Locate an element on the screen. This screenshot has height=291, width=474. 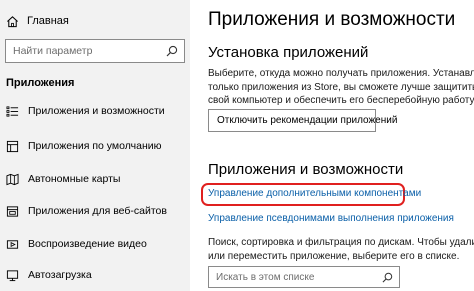
apps-search-input: Искать в этом списке is located at coordinates (304, 277).